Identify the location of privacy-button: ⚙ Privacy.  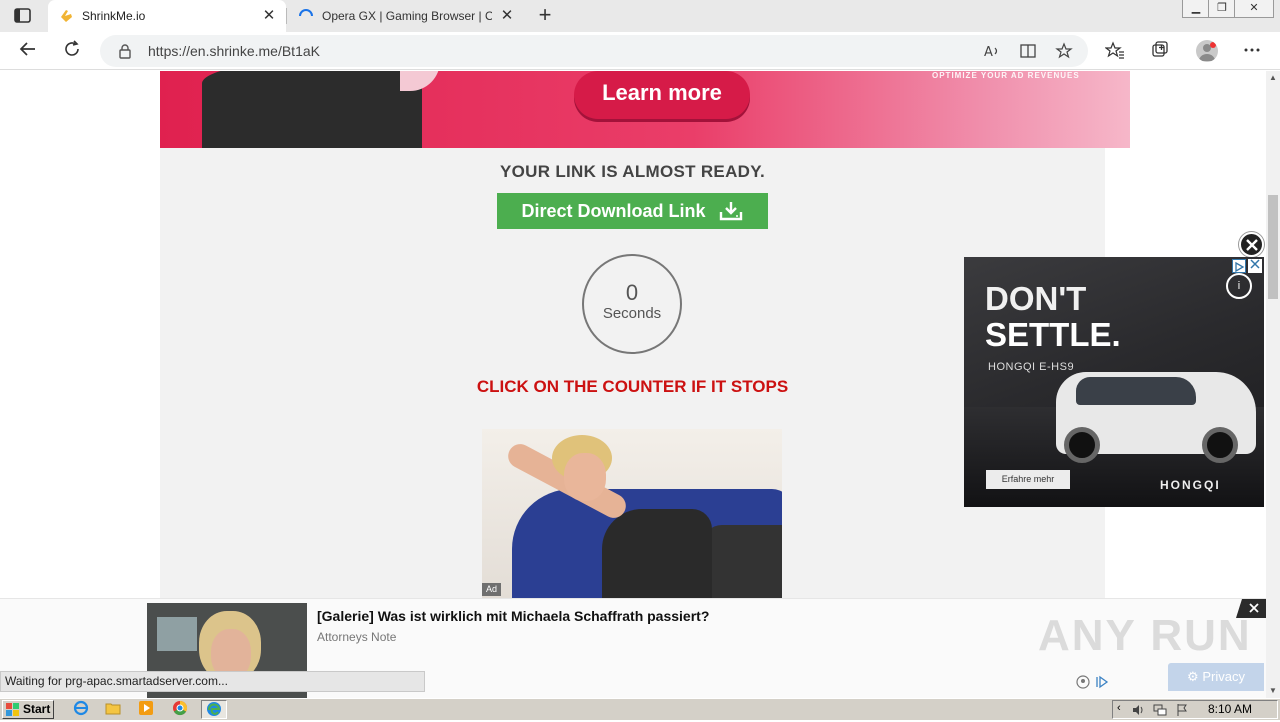
(1216, 677).